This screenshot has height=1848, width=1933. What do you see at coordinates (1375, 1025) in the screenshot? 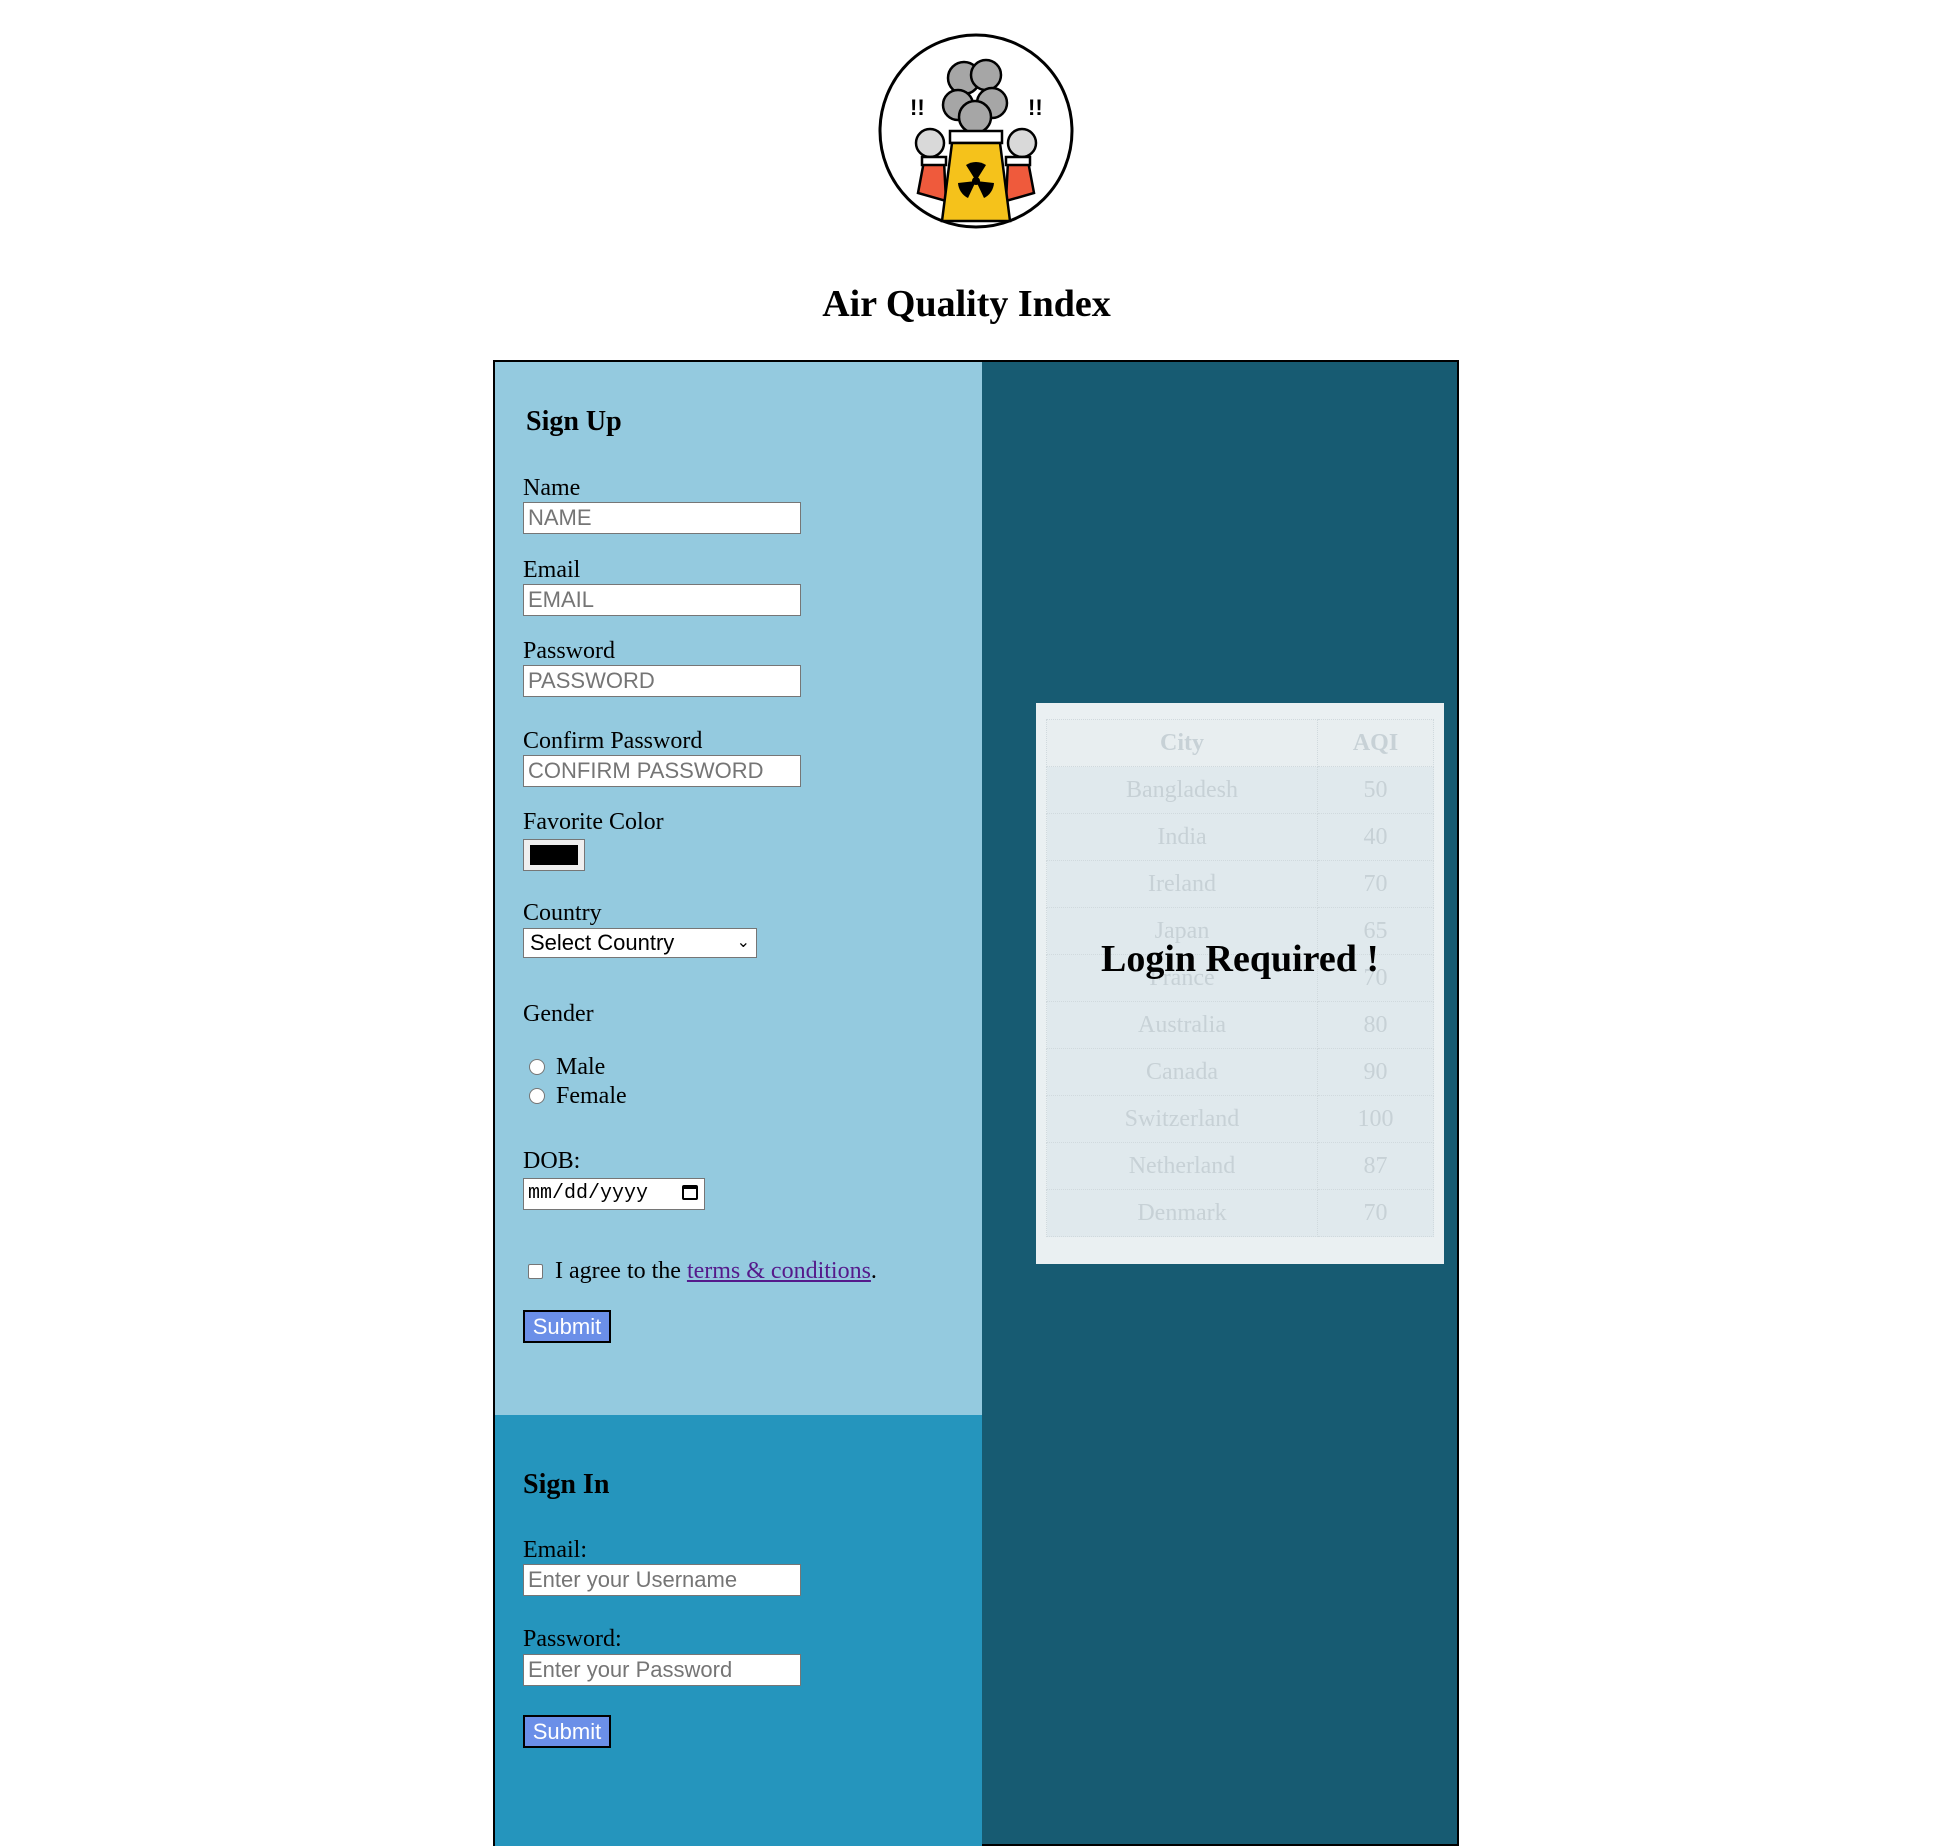
I see `aqi-cell: 80` at bounding box center [1375, 1025].